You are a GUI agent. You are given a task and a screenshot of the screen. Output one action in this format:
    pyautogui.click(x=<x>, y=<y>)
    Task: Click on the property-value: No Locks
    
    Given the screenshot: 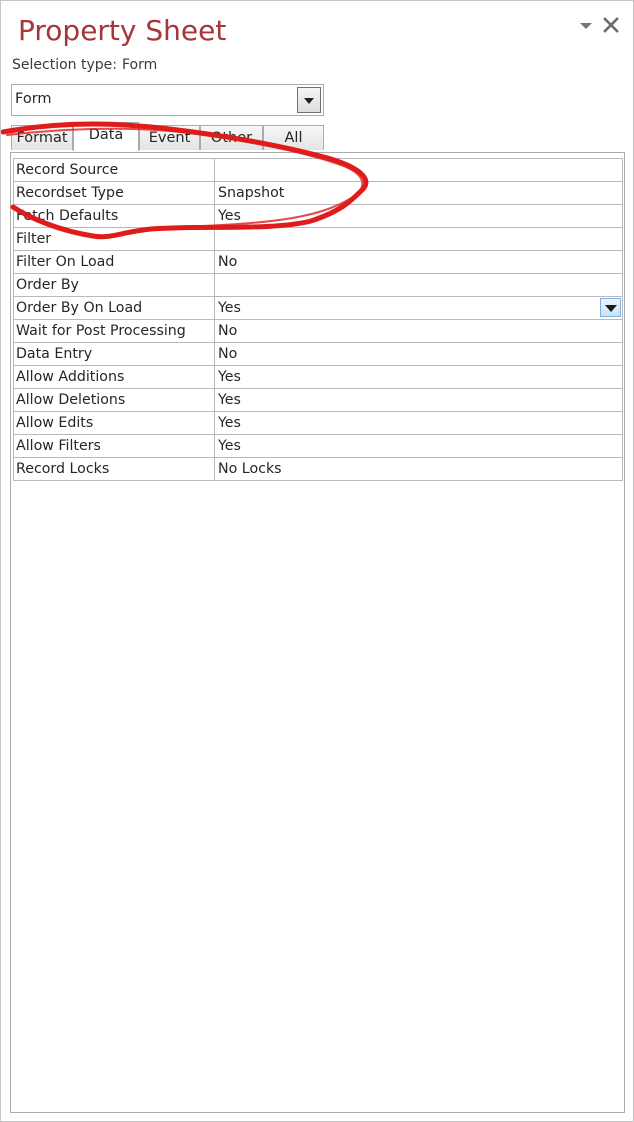 What is the action you would take?
    pyautogui.click(x=418, y=469)
    